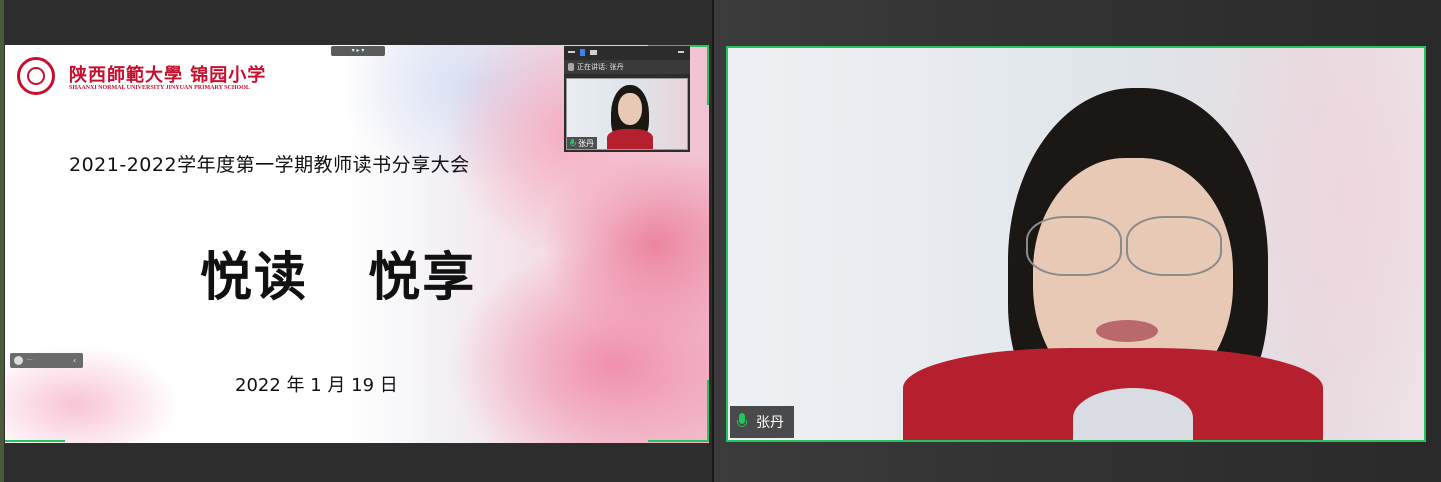 The width and height of the screenshot is (1441, 482). Describe the element at coordinates (630, 139) in the screenshot. I see `participant-shirt` at that location.